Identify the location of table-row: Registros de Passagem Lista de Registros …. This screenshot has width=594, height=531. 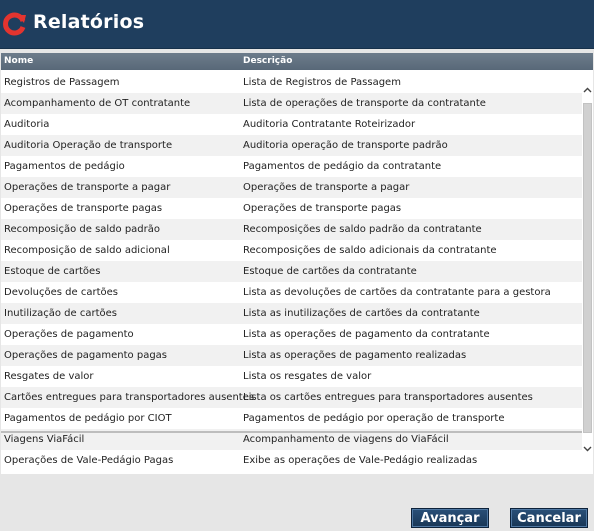
(291, 82).